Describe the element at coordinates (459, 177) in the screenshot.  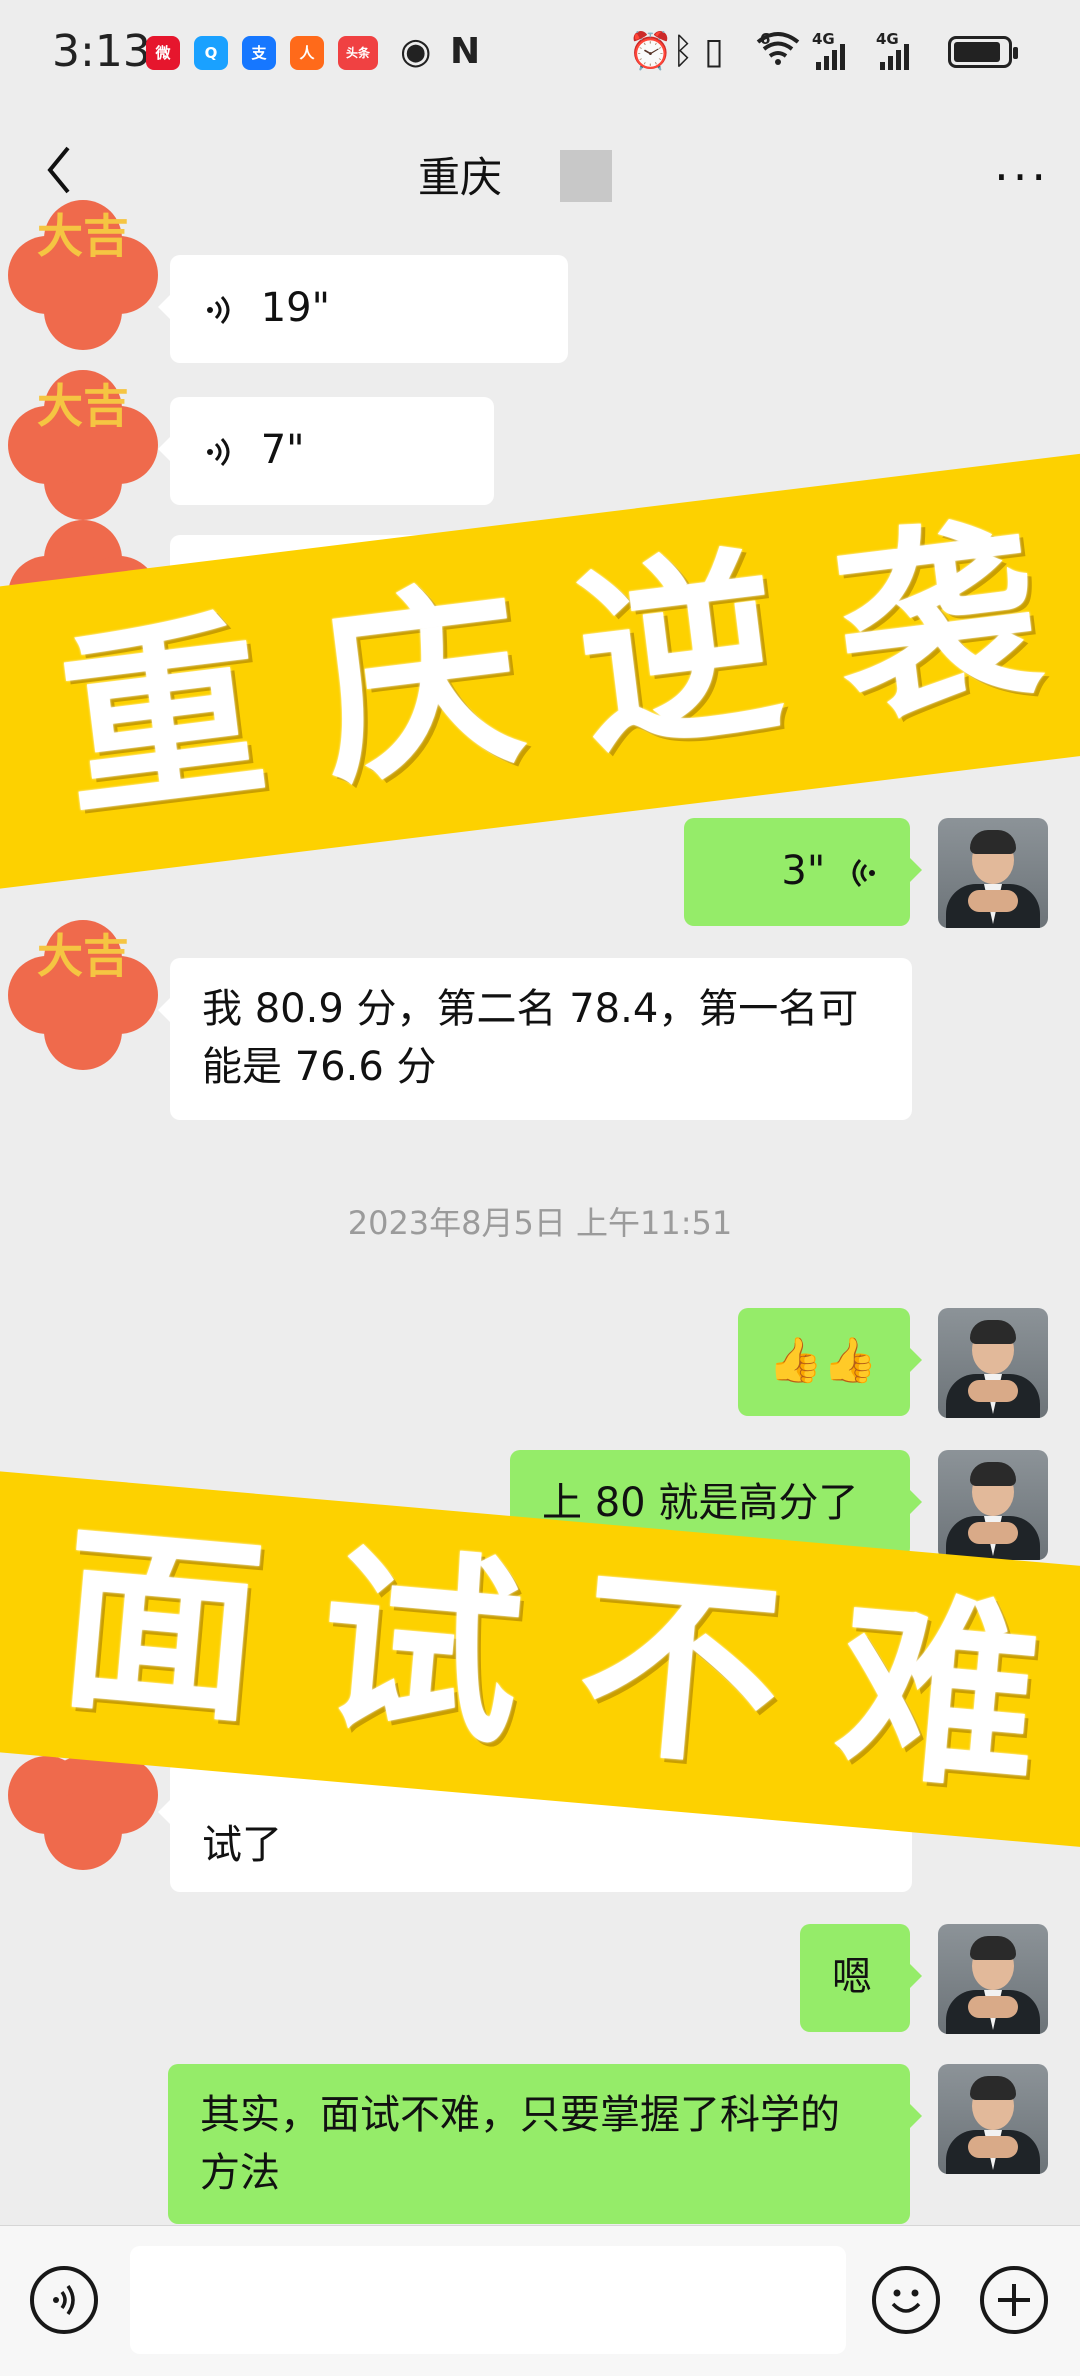
I see `chat-title: 重庆` at that location.